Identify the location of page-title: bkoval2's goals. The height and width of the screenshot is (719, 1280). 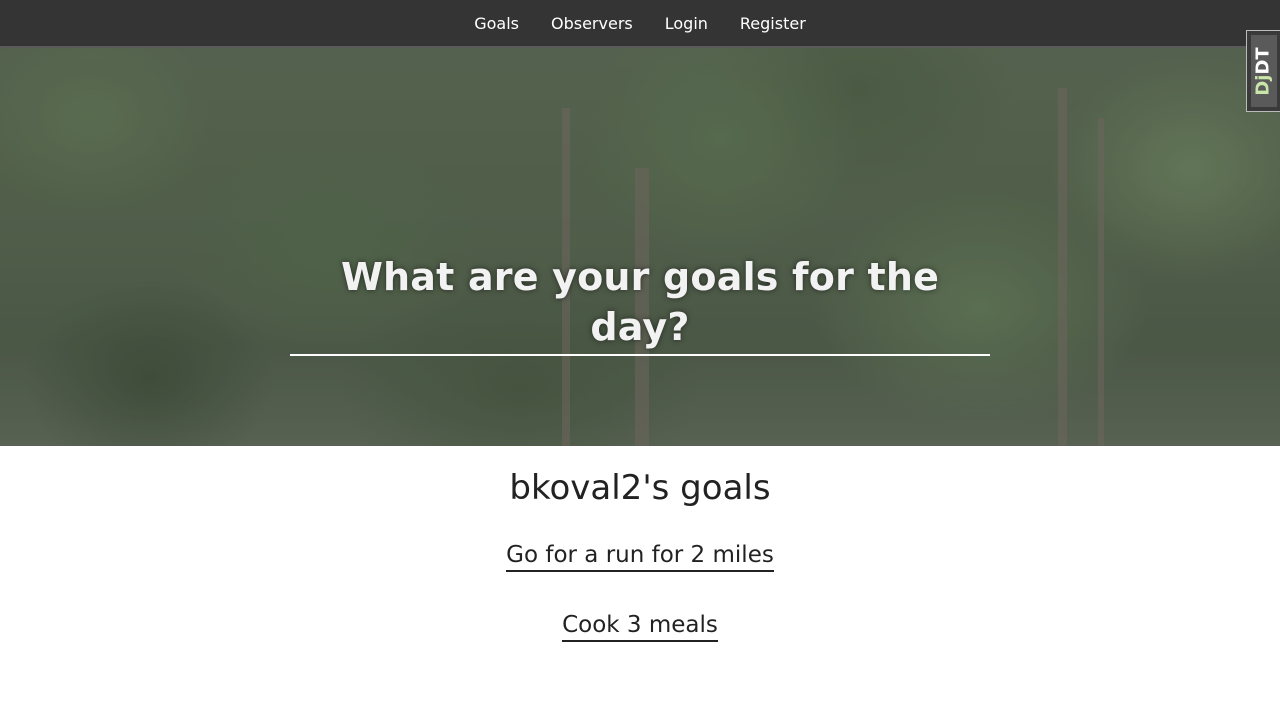
(640, 488).